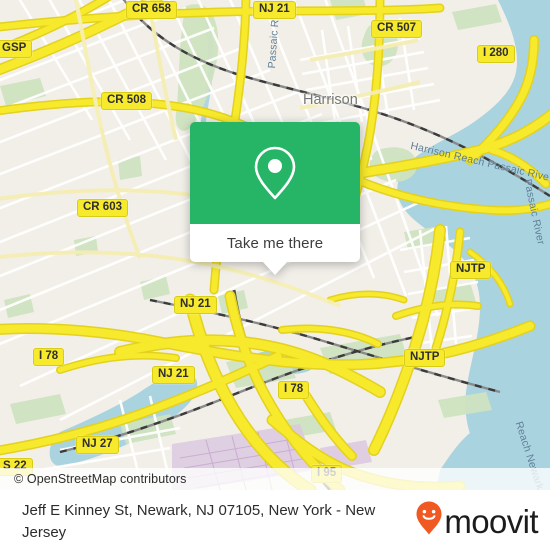 The height and width of the screenshot is (550, 550). Describe the element at coordinates (294, 390) in the screenshot. I see `road-shield-i-78-center: I 78` at that location.